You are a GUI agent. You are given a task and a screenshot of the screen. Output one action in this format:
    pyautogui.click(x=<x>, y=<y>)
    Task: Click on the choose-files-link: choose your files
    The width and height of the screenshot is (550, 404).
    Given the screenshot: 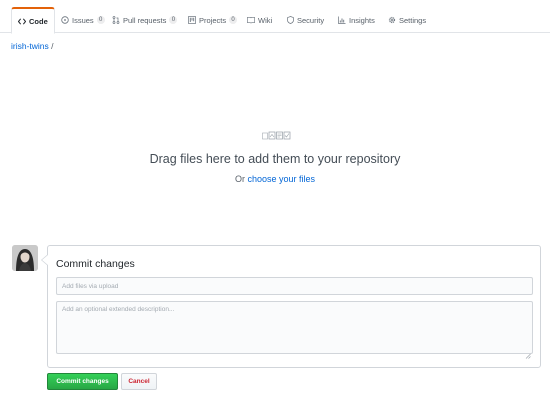 What is the action you would take?
    pyautogui.click(x=281, y=179)
    